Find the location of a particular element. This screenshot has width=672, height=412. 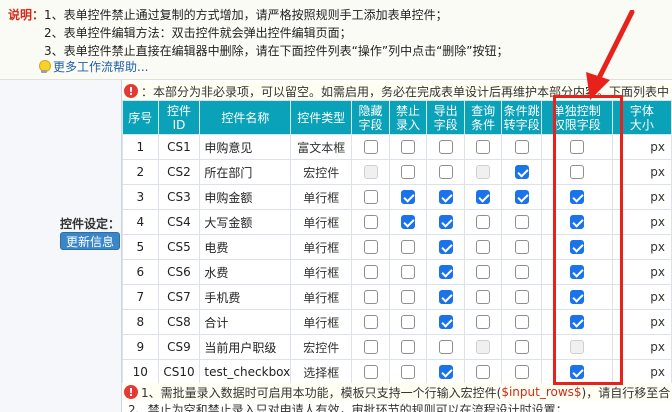

header-text: 条件跳 is located at coordinates (521, 110).